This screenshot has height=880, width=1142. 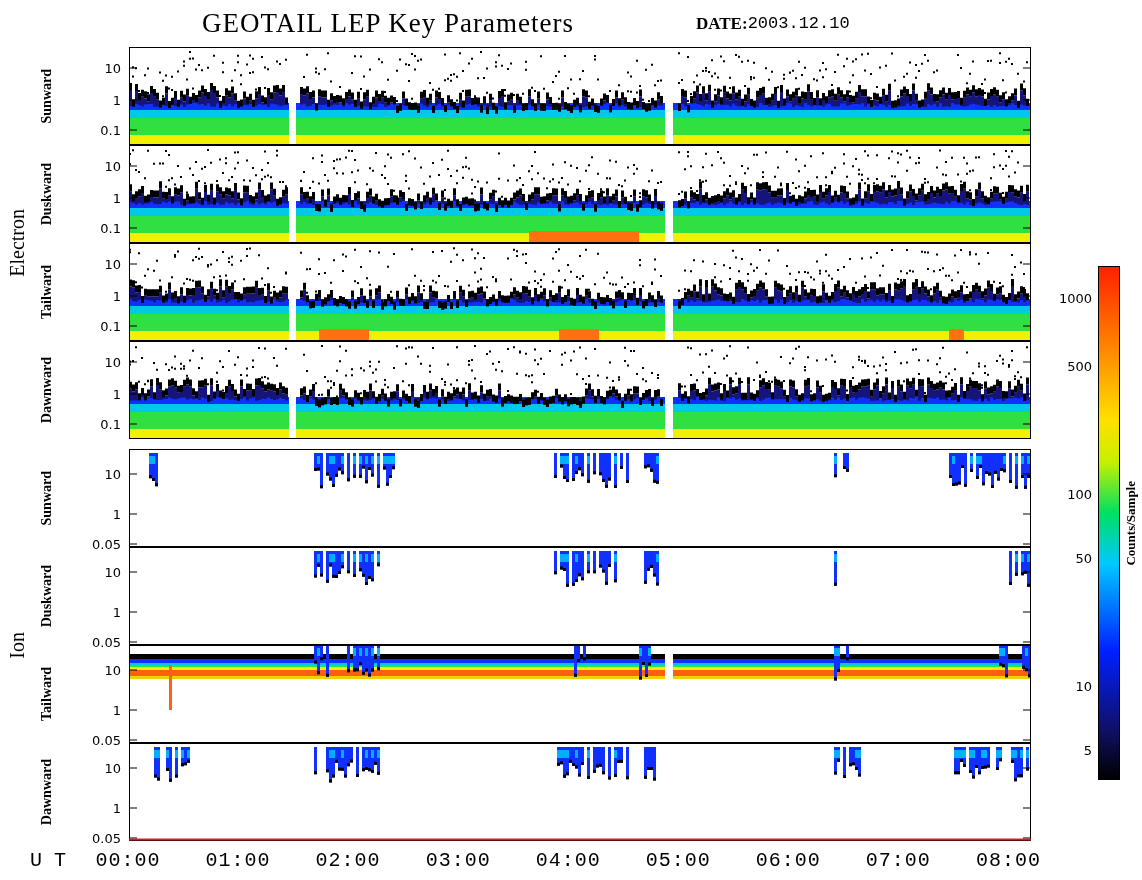 I want to click on x-axis-label: U T, so click(x=48, y=860).